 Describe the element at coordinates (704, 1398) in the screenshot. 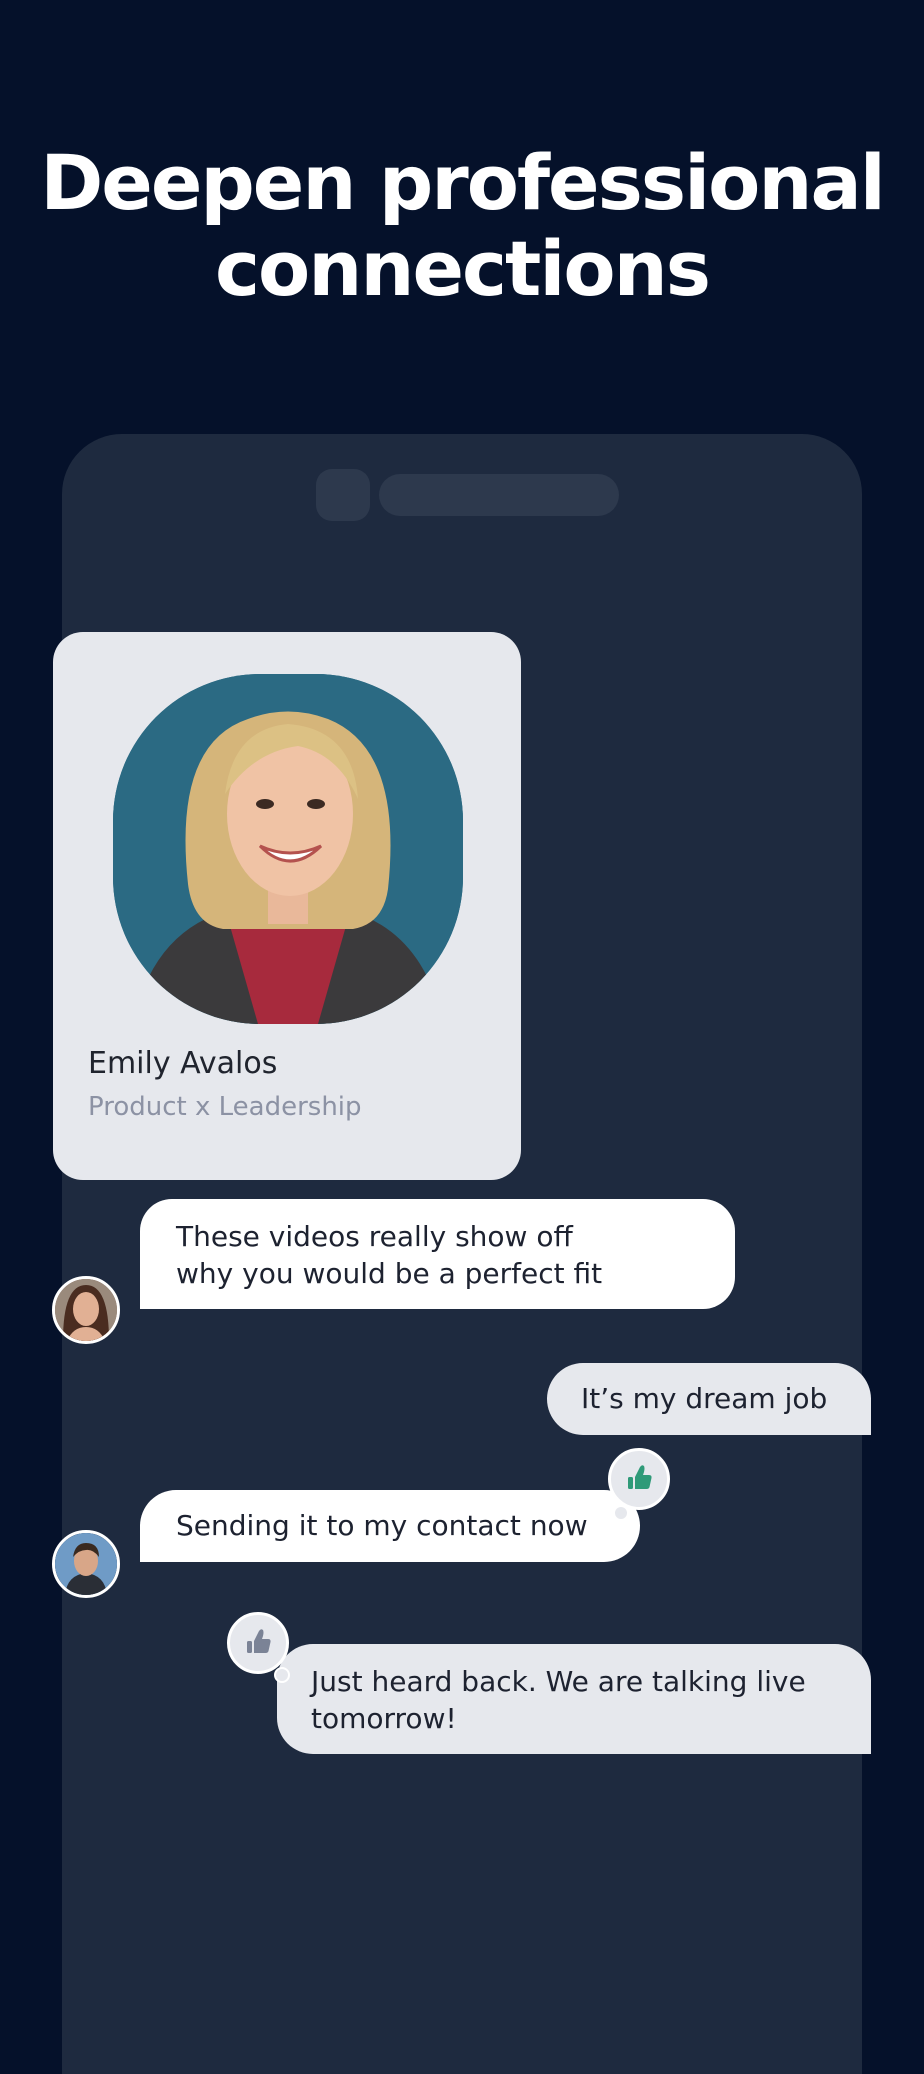

I see `message-text: It’s my dream job` at that location.